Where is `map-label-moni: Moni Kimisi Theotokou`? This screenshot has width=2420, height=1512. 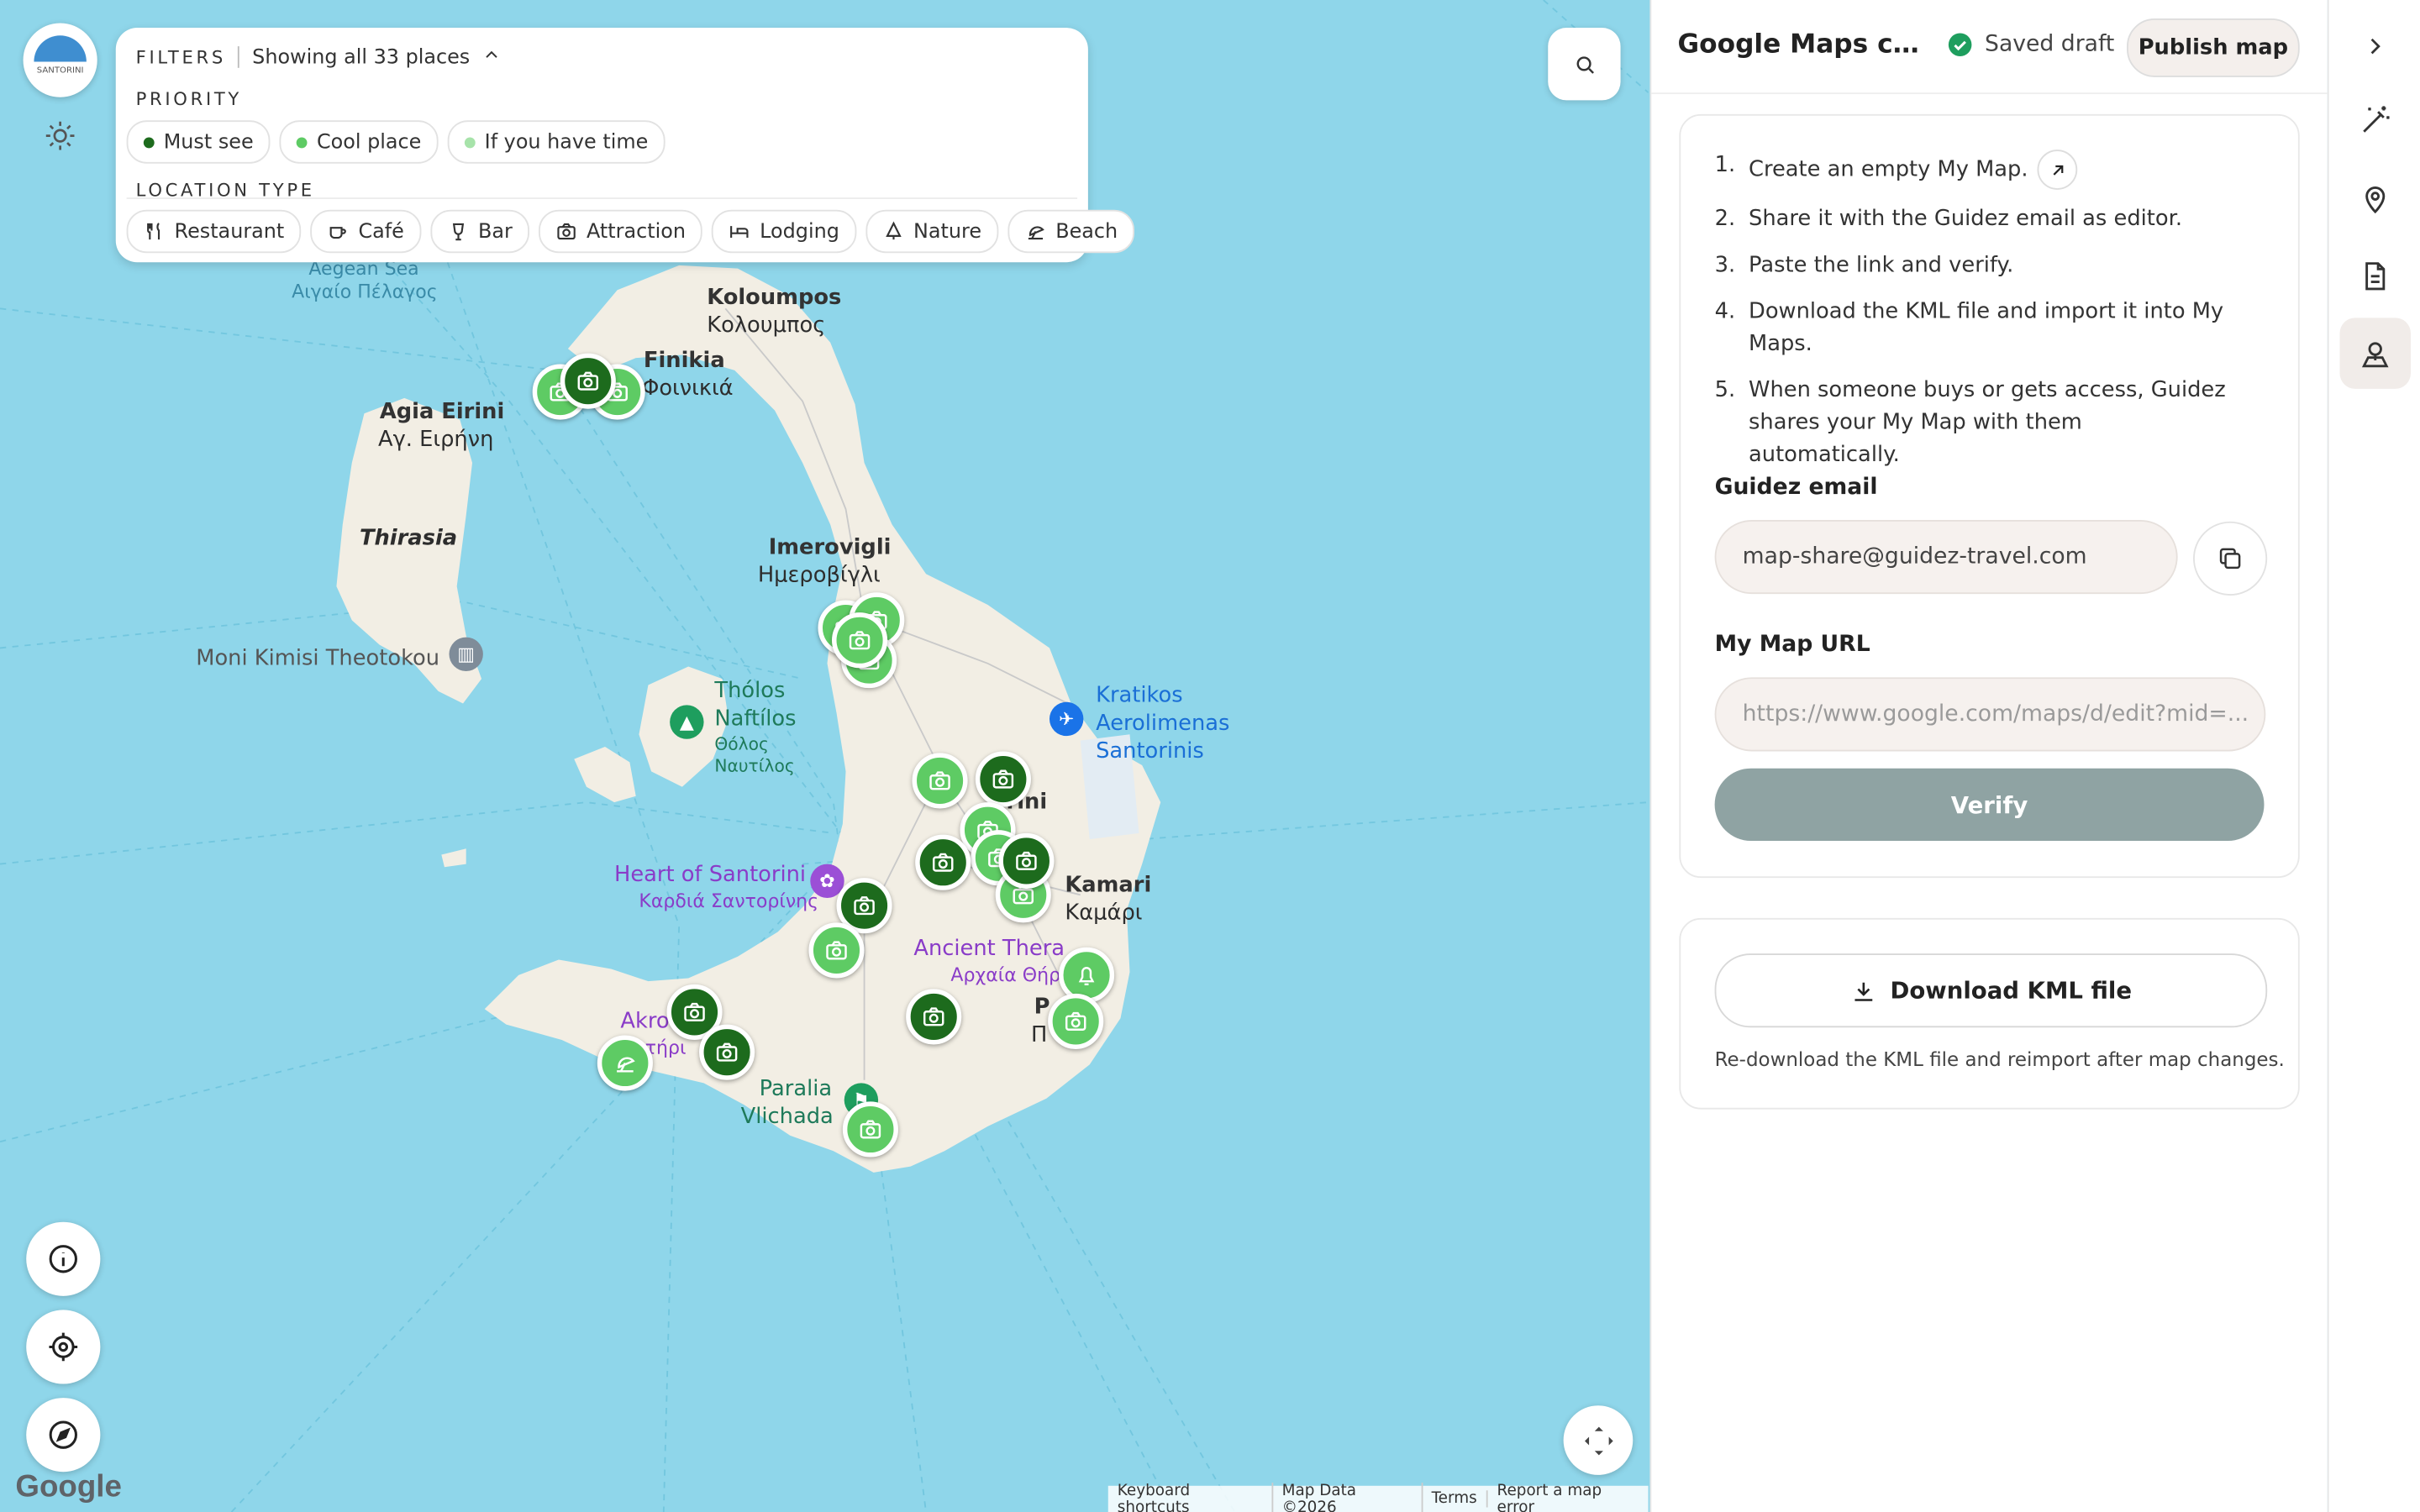
map-label-moni: Moni Kimisi Theotokou is located at coordinates (318, 658).